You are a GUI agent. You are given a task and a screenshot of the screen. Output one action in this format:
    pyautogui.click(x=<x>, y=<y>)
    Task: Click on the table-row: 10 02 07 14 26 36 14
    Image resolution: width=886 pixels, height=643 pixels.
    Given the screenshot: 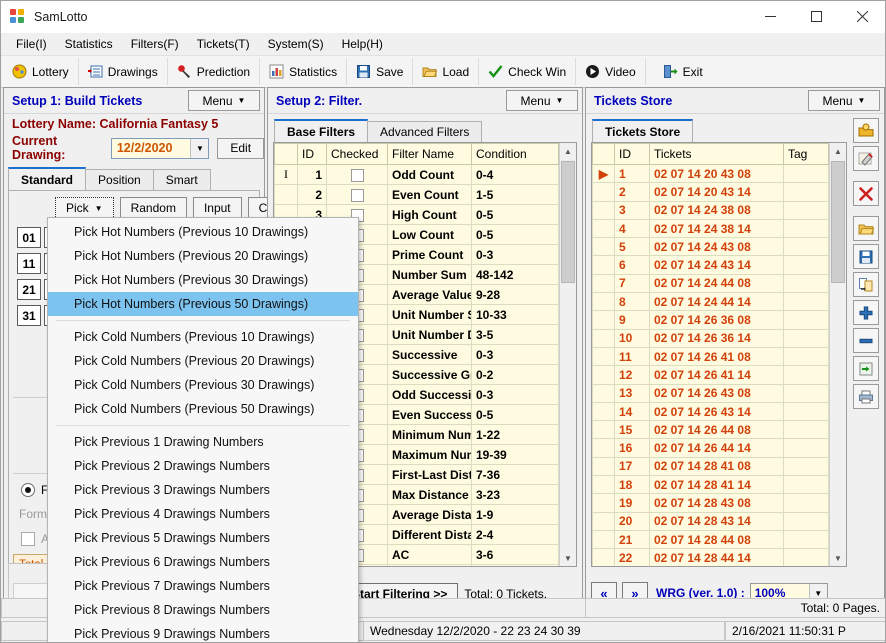 What is the action you would take?
    pyautogui.click(x=710, y=338)
    